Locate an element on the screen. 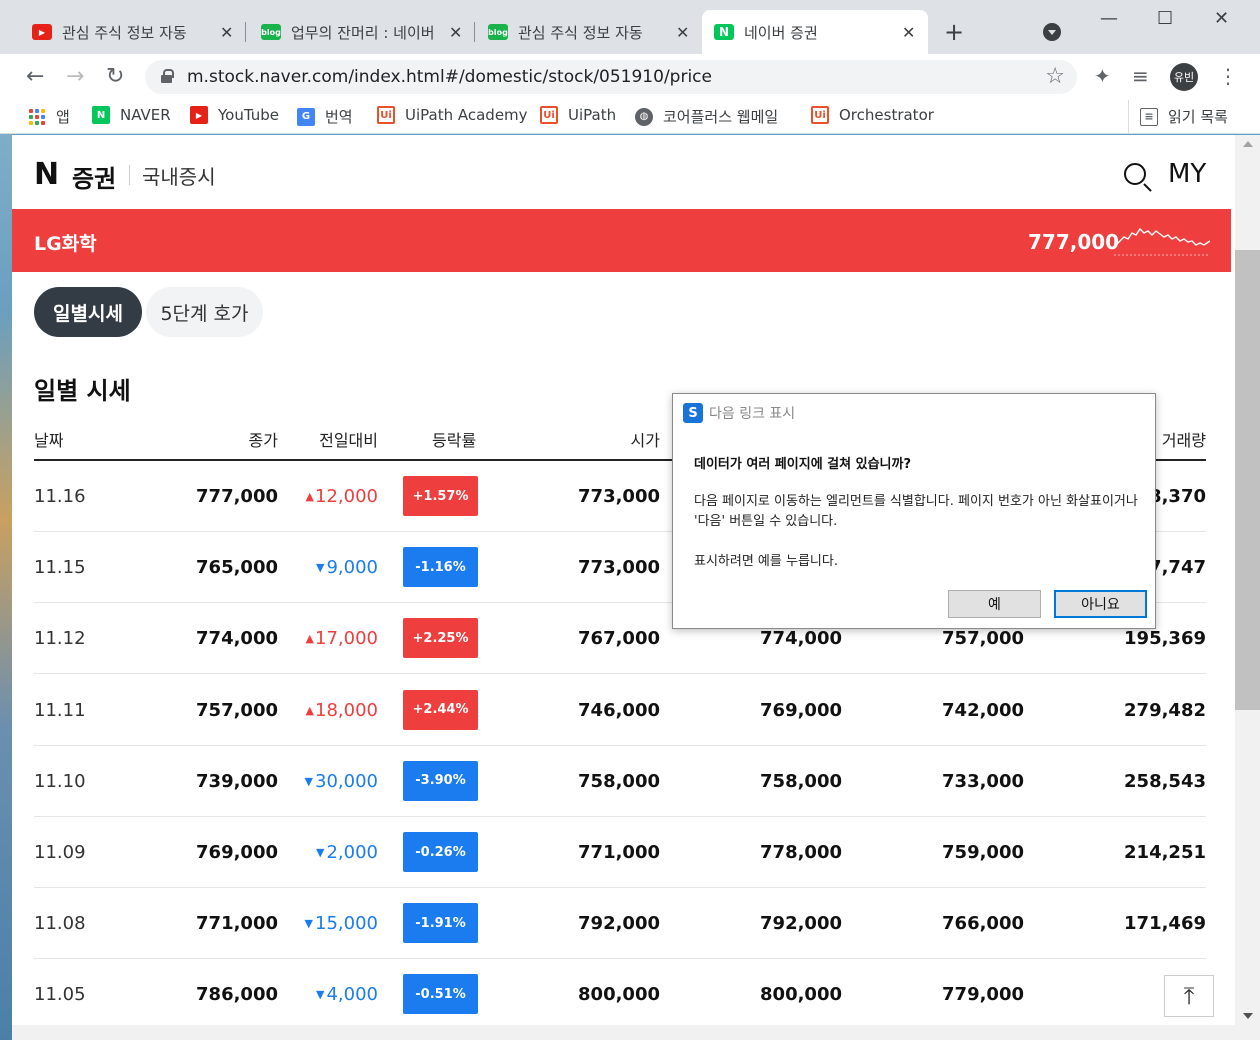 The height and width of the screenshot is (1040, 1260). section-heading: 일별 시세 is located at coordinates (82, 391).